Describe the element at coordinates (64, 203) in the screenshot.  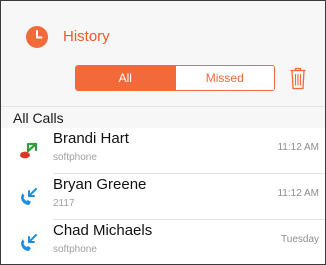
I see `call-detail: 2117` at that location.